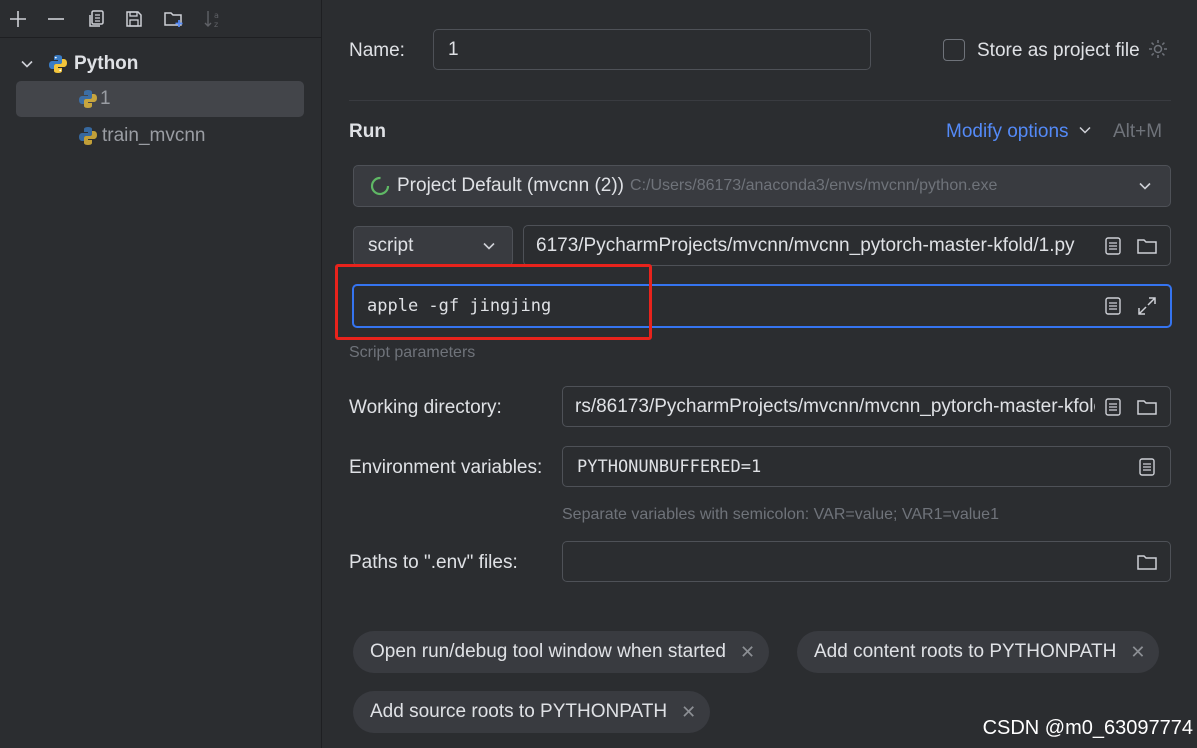 This screenshot has height=748, width=1197. What do you see at coordinates (367, 131) in the screenshot?
I see `run-section-title: Run` at bounding box center [367, 131].